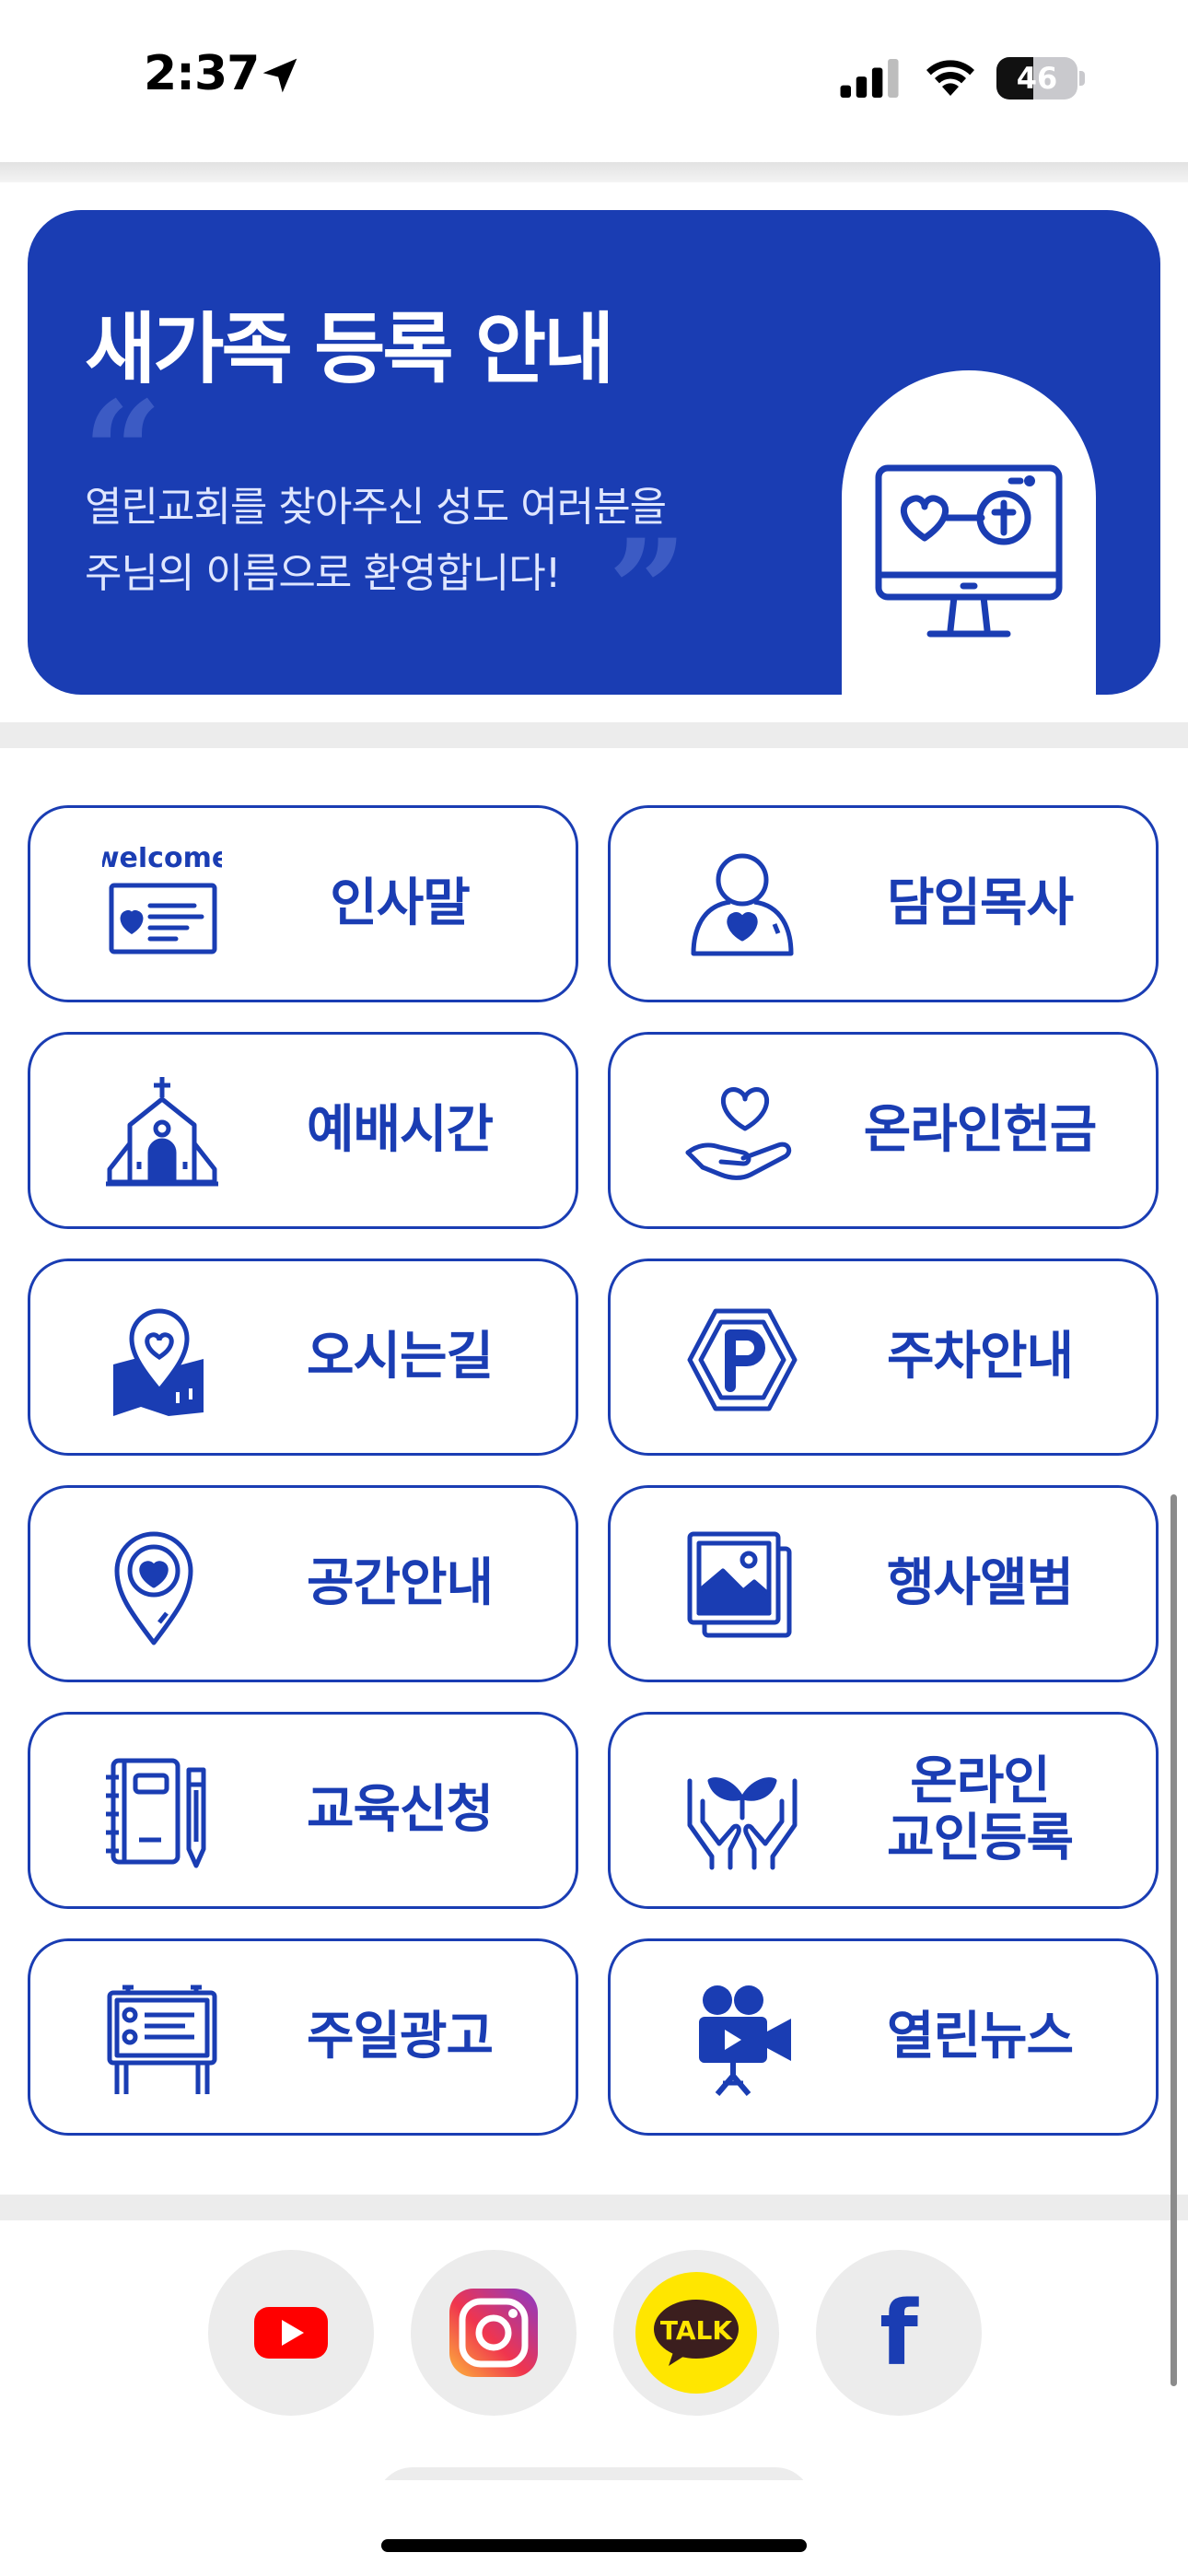 The image size is (1188, 2576). I want to click on facebook-icon: f, so click(899, 2333).